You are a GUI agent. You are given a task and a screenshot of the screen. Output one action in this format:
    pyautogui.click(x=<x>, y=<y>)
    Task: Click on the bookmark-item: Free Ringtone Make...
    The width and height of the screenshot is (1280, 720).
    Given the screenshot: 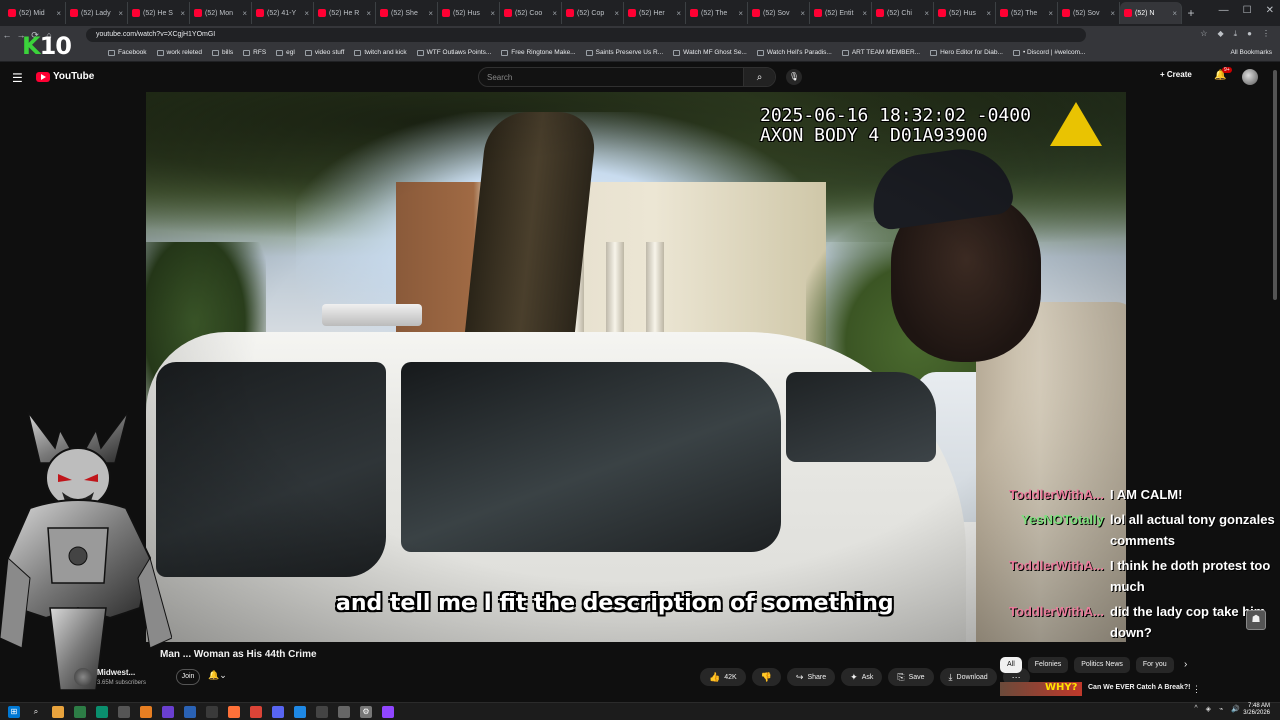 What is the action you would take?
    pyautogui.click(x=538, y=52)
    